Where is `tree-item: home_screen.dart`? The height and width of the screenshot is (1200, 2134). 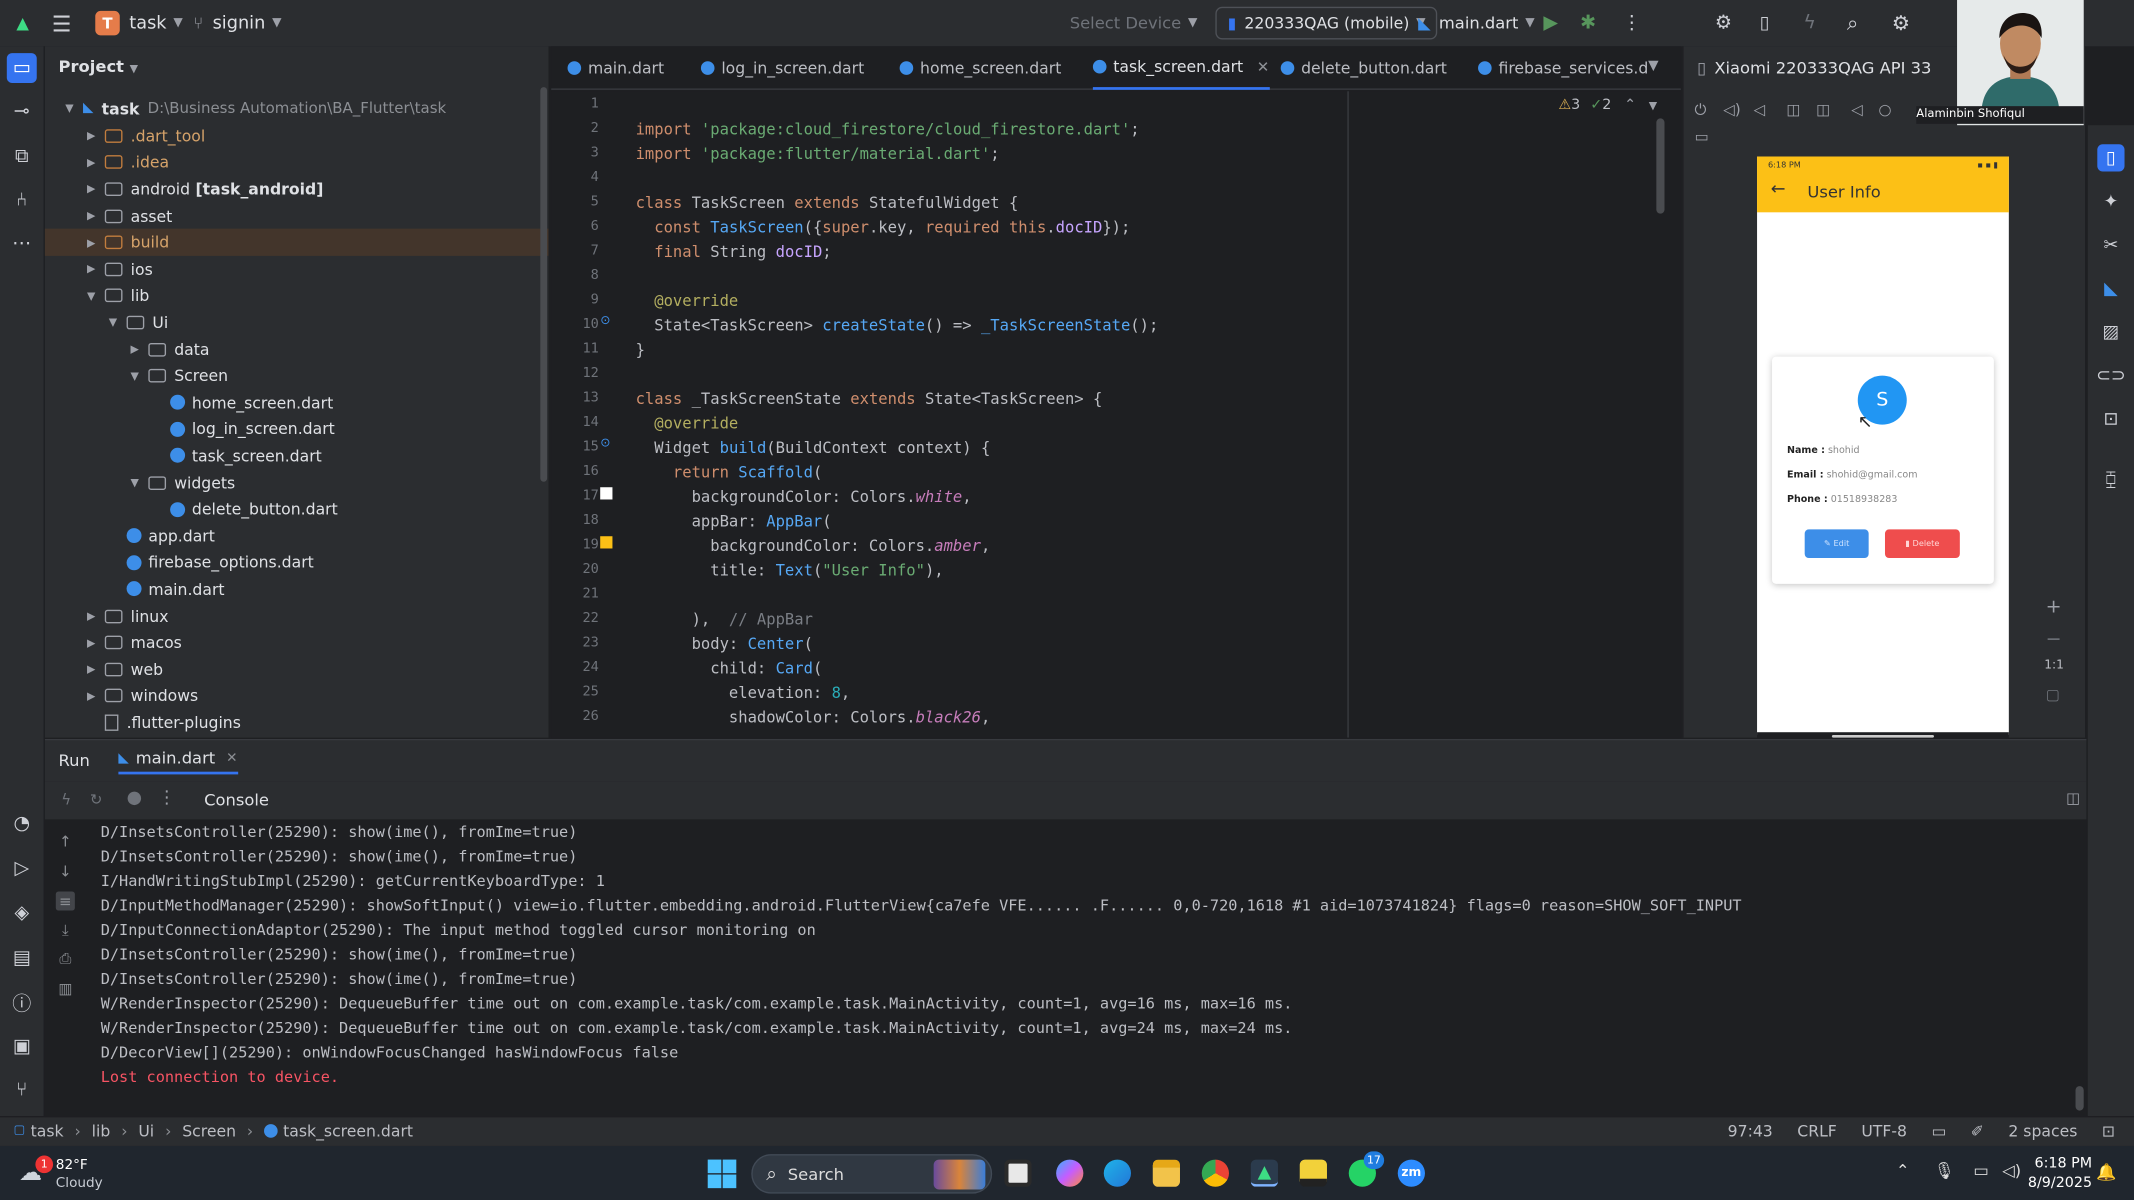 tree-item: home_screen.dart is located at coordinates (297, 402).